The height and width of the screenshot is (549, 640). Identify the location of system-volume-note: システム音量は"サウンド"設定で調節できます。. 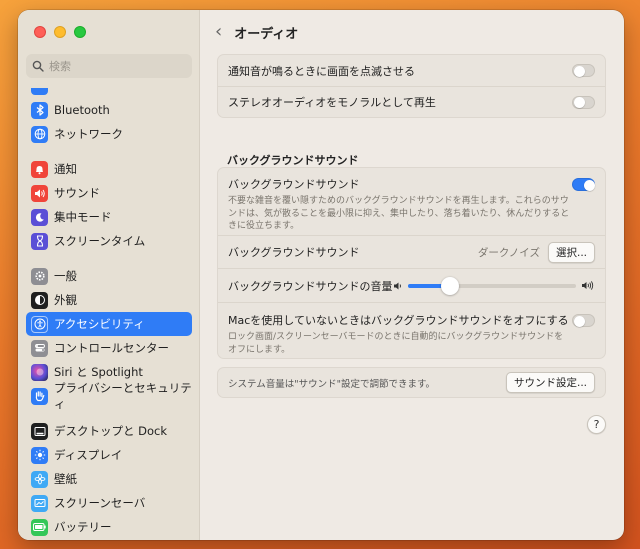
(332, 384).